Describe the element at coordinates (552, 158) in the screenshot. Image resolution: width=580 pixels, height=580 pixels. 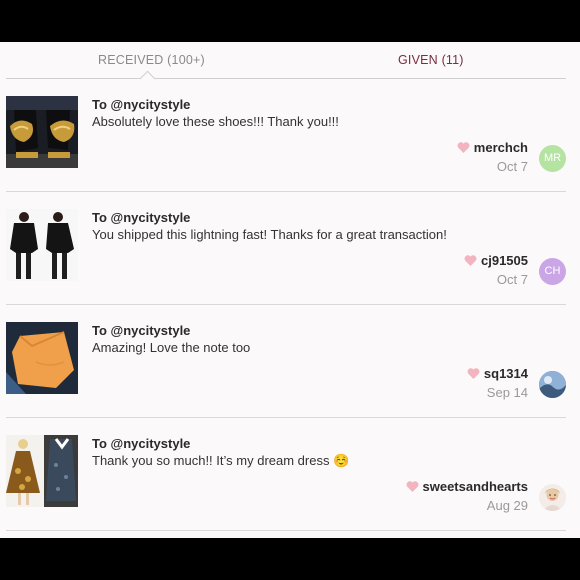
I see `avatar: MR` at that location.